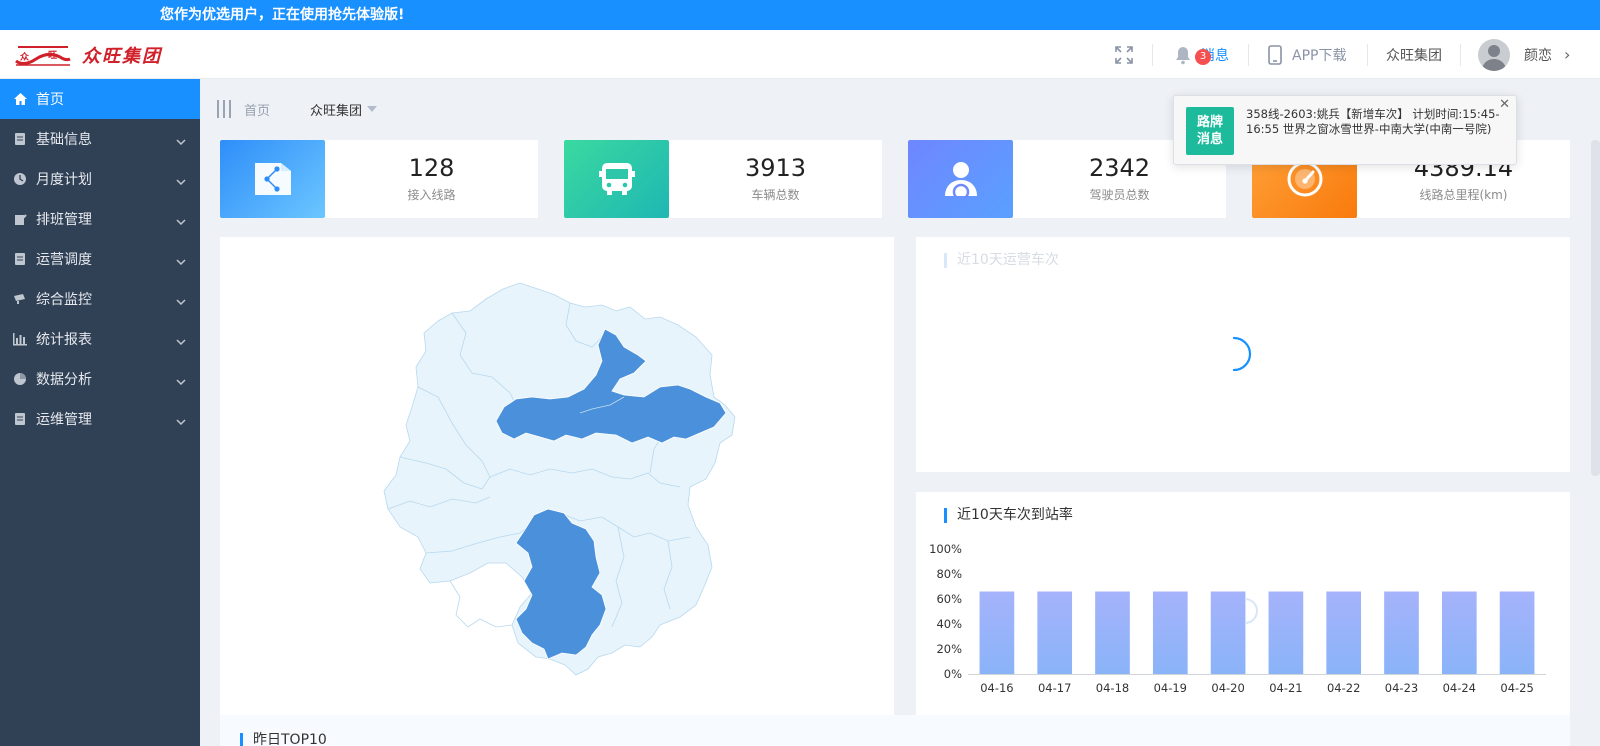 Image resolution: width=1600 pixels, height=746 pixels. I want to click on sidebar-item-label: 运维管理, so click(64, 420).